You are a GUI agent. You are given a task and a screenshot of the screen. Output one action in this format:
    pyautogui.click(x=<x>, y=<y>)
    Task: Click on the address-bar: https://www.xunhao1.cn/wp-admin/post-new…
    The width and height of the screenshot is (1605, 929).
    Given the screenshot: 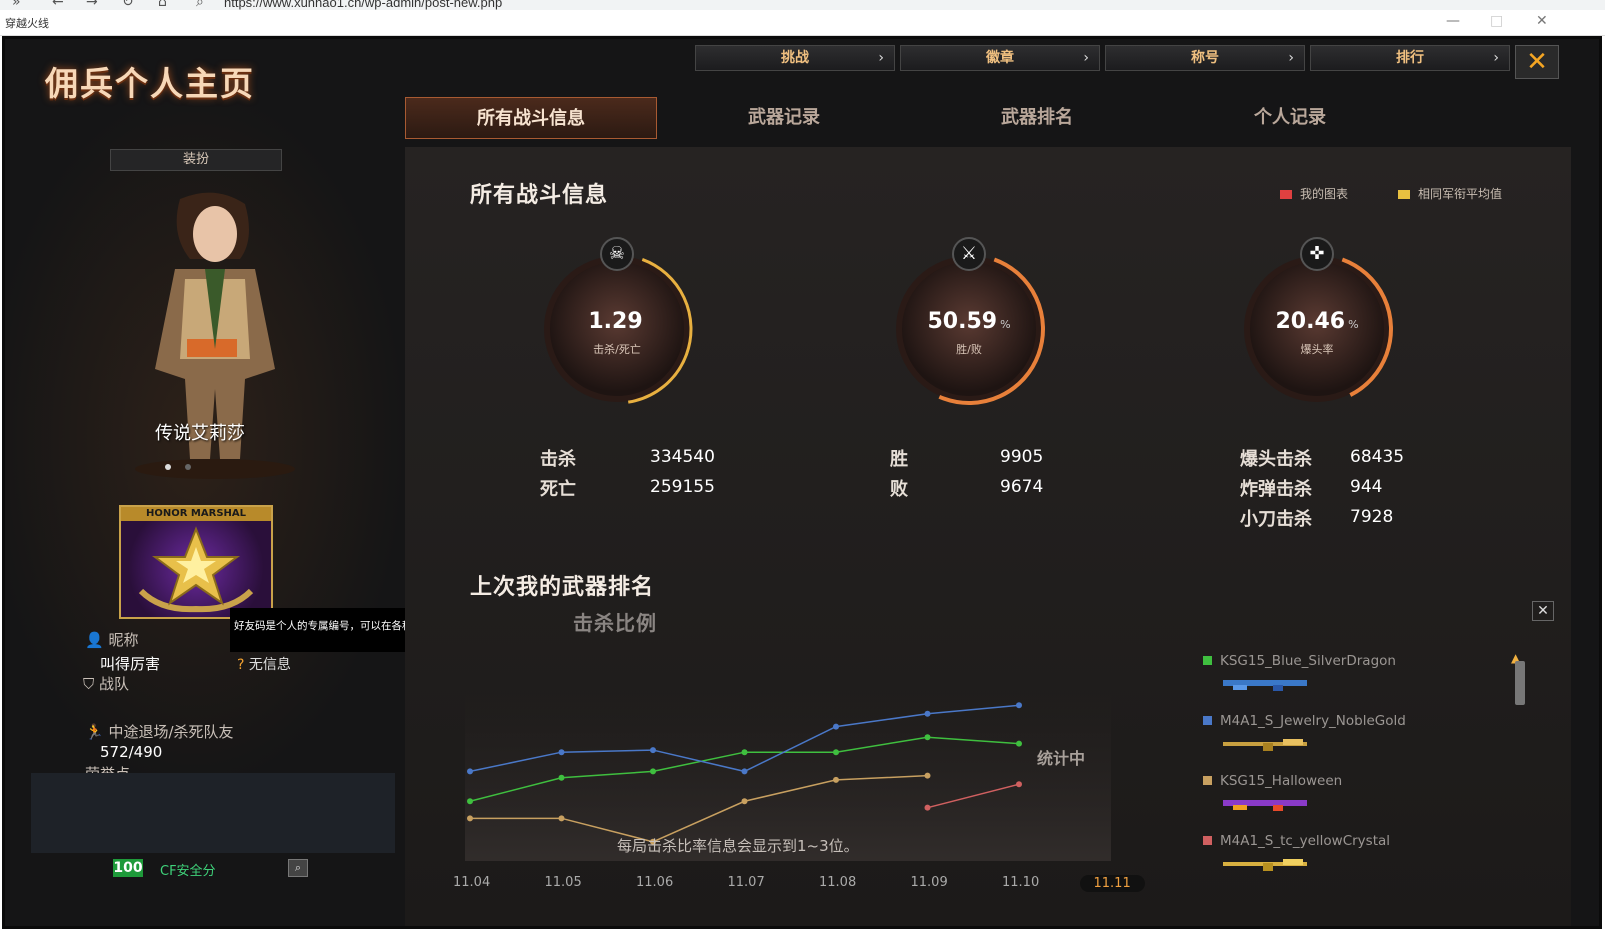 What is the action you would take?
    pyautogui.click(x=363, y=5)
    